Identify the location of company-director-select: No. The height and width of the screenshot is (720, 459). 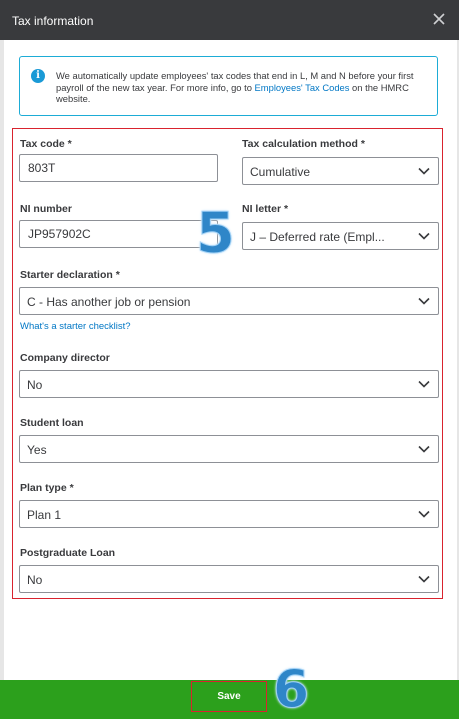
(229, 384).